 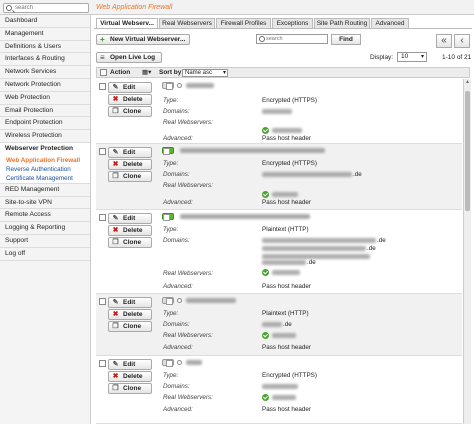 What do you see at coordinates (289, 375) in the screenshot?
I see `type-value: Encrypted (HTTPS)` at bounding box center [289, 375].